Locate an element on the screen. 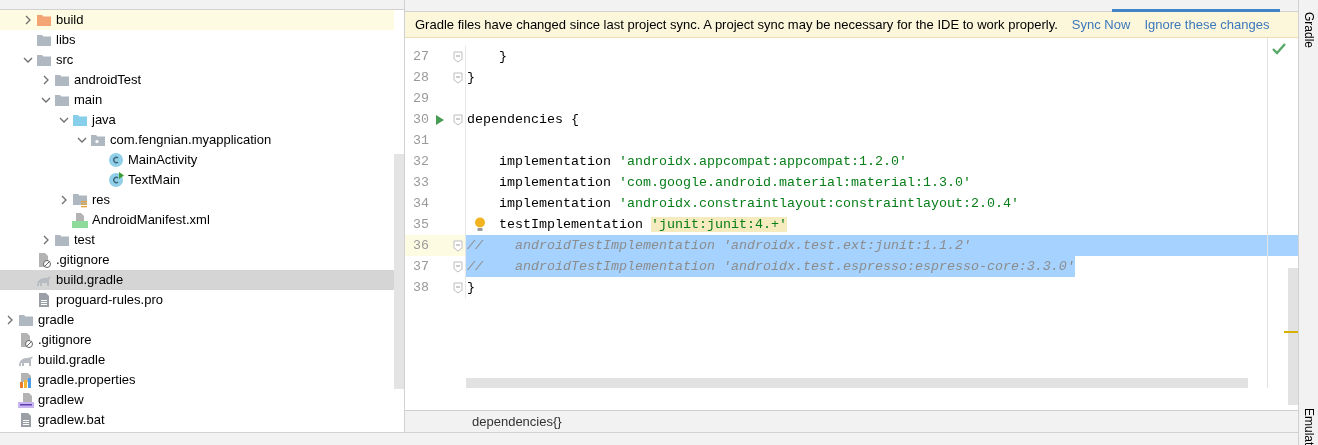 The width and height of the screenshot is (1318, 445). notification-link: Ignore these changes is located at coordinates (1207, 24).